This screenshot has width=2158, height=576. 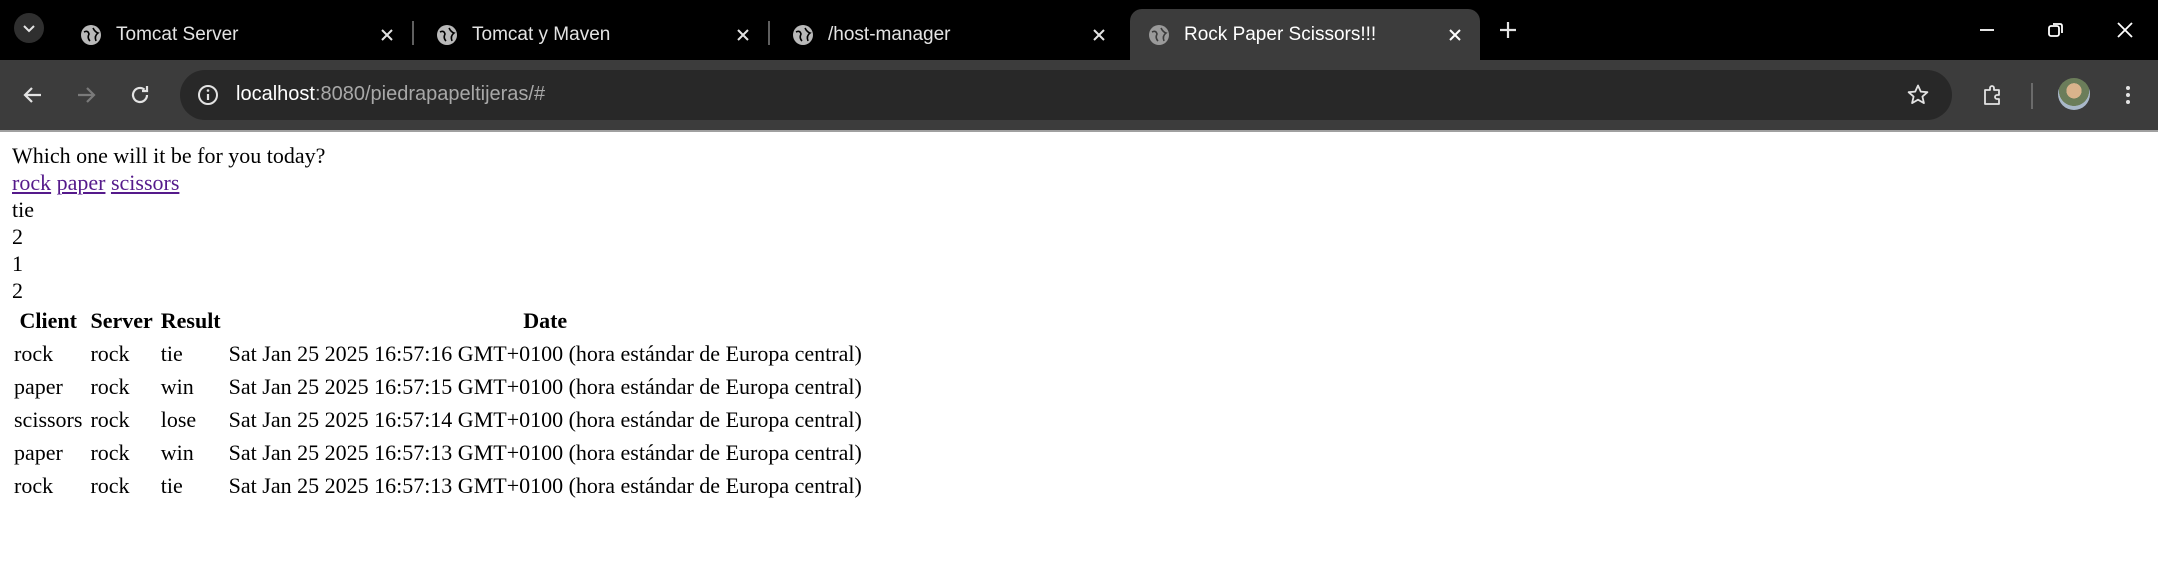 I want to click on puzzle-icon, so click(x=1992, y=95).